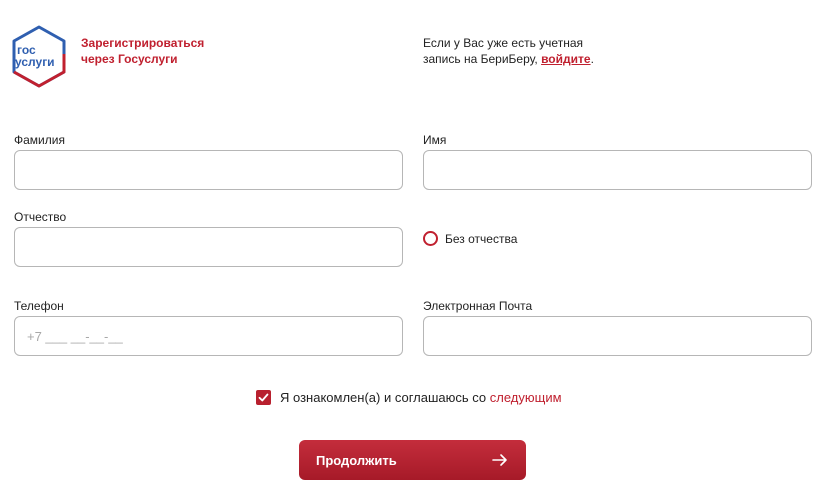 The image size is (825, 500). I want to click on continue-button-label: Продолжить, so click(356, 460).